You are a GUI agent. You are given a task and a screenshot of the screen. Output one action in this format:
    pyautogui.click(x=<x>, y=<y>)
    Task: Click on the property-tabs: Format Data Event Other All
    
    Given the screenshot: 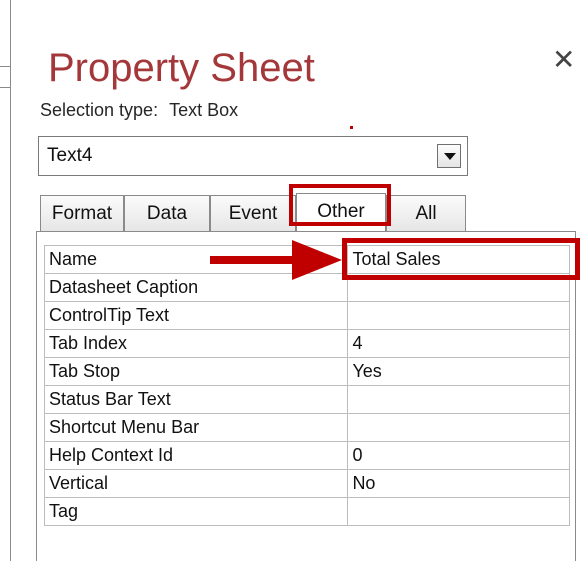 What is the action you would take?
    pyautogui.click(x=260, y=212)
    